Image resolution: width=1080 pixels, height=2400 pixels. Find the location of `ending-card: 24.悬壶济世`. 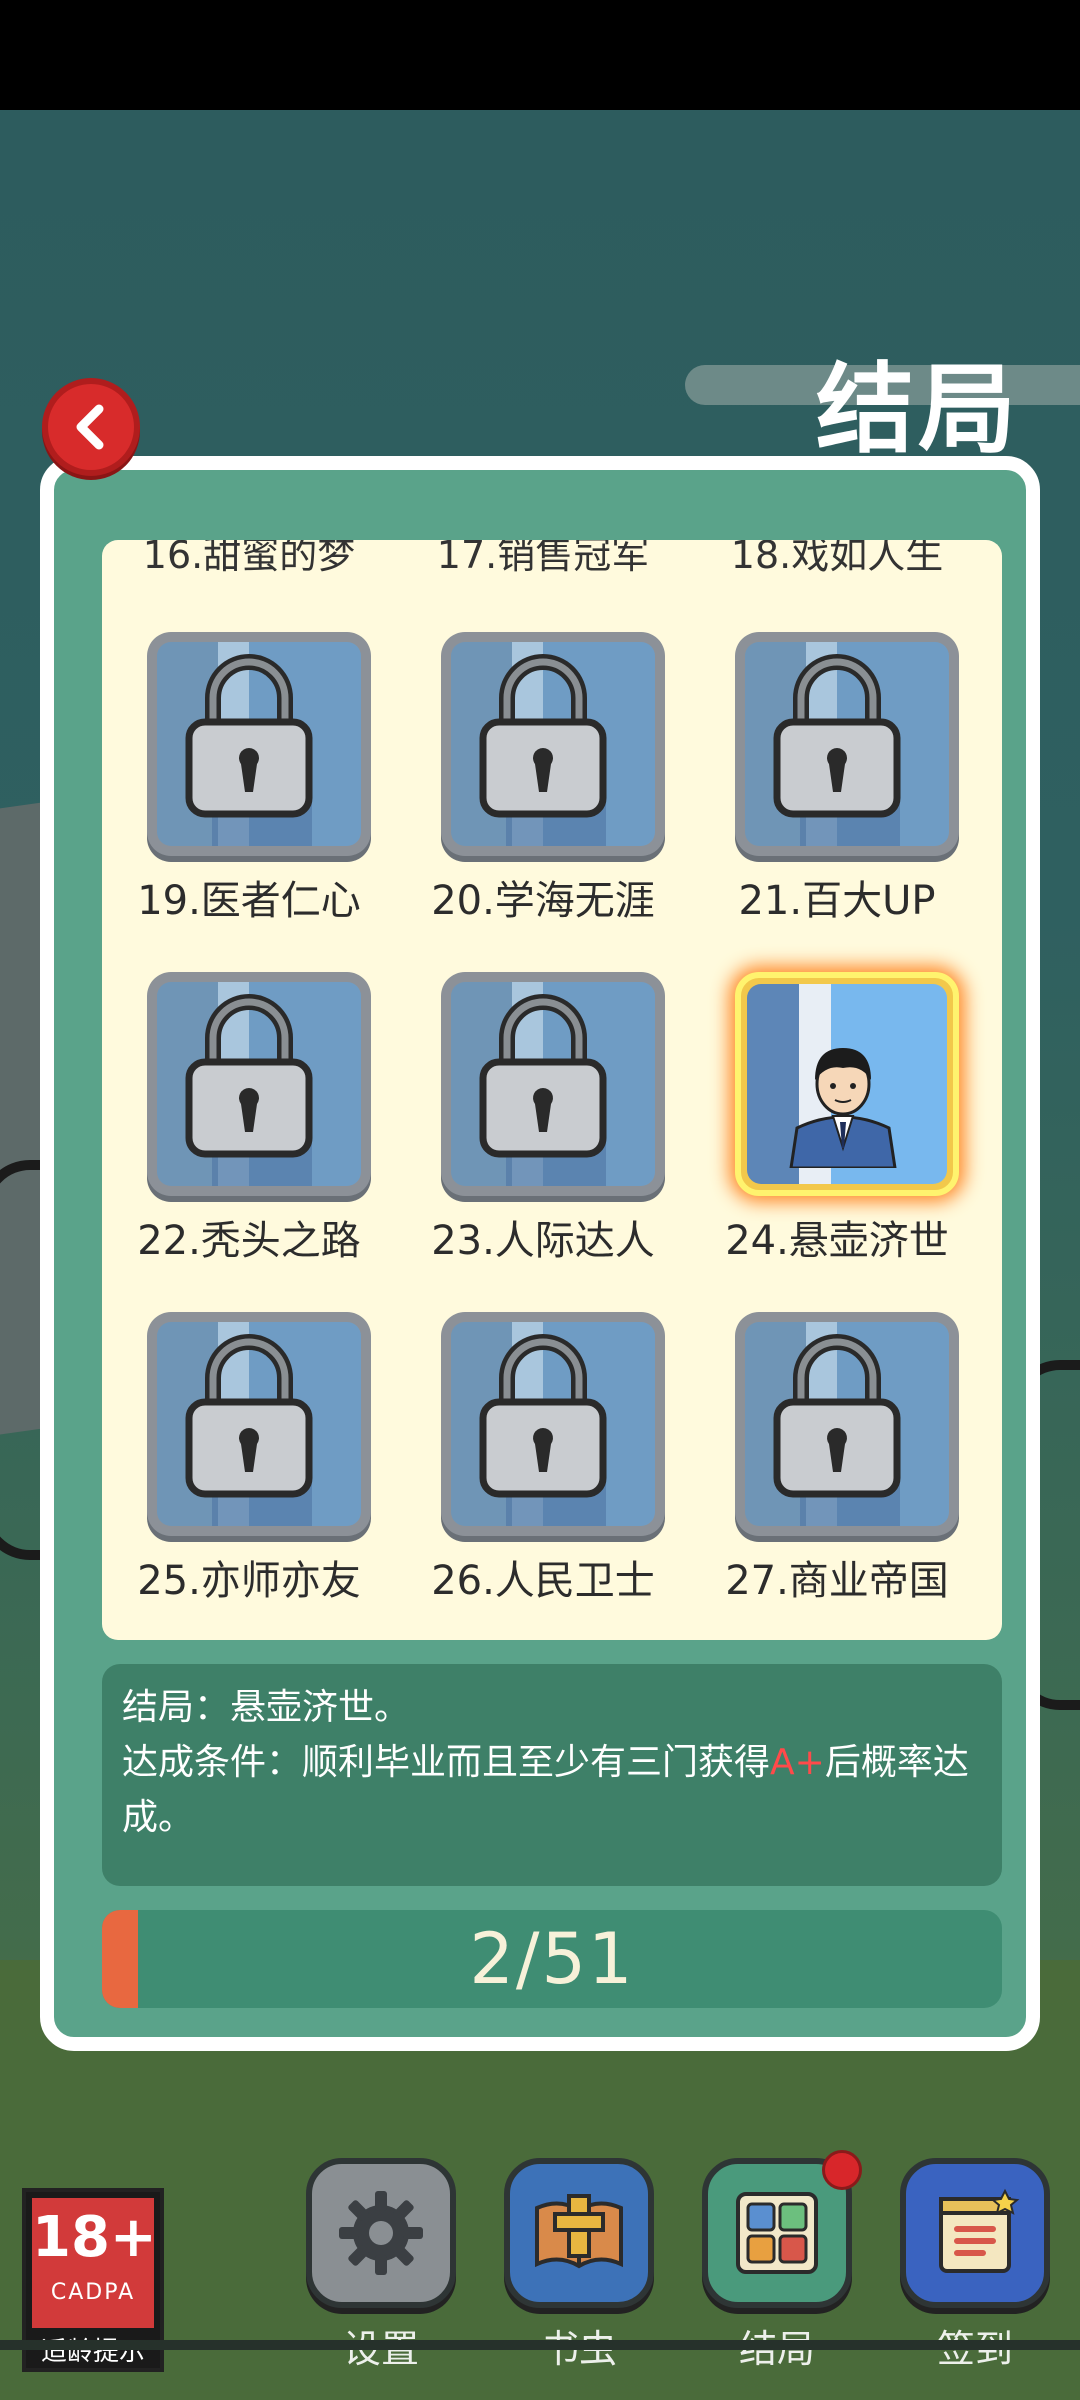

ending-card: 24.悬壶济世 is located at coordinates (837, 1132).